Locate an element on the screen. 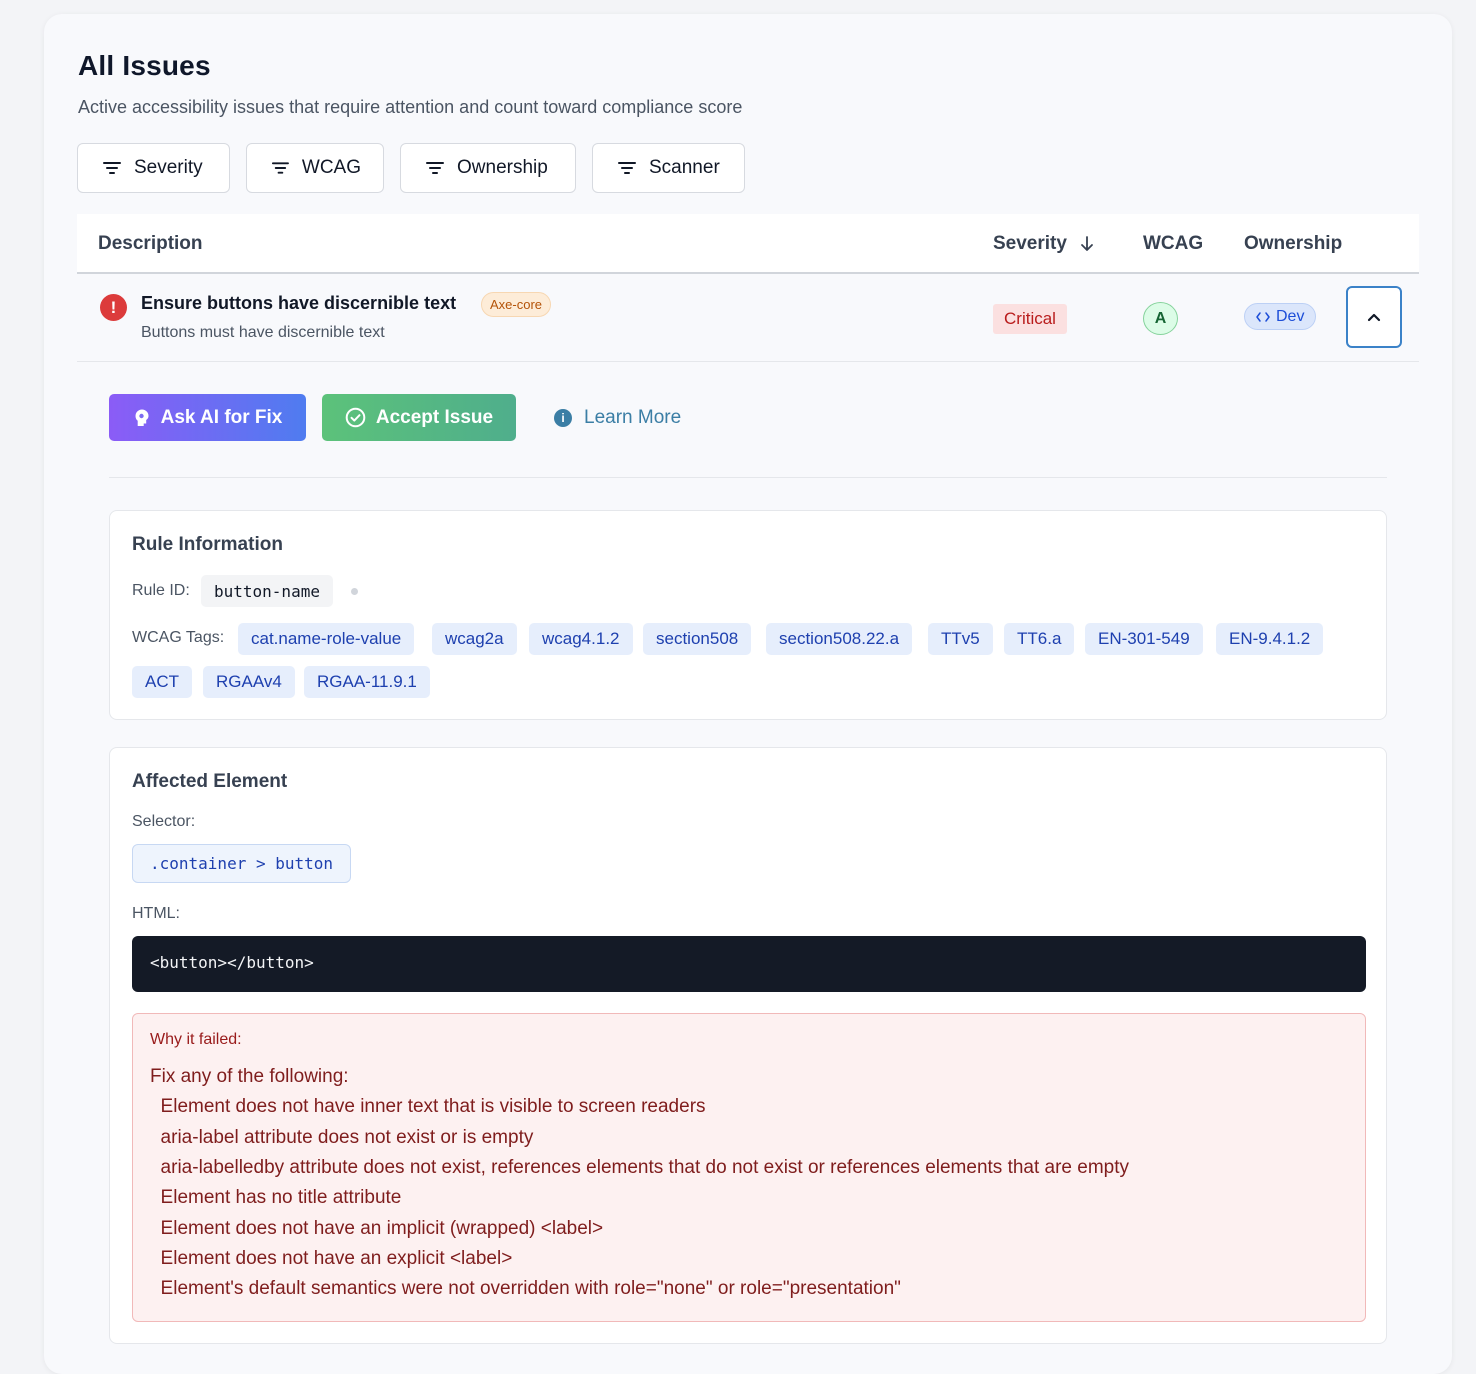 The image size is (1476, 1374). filter-wcag-button: WCAG is located at coordinates (315, 168).